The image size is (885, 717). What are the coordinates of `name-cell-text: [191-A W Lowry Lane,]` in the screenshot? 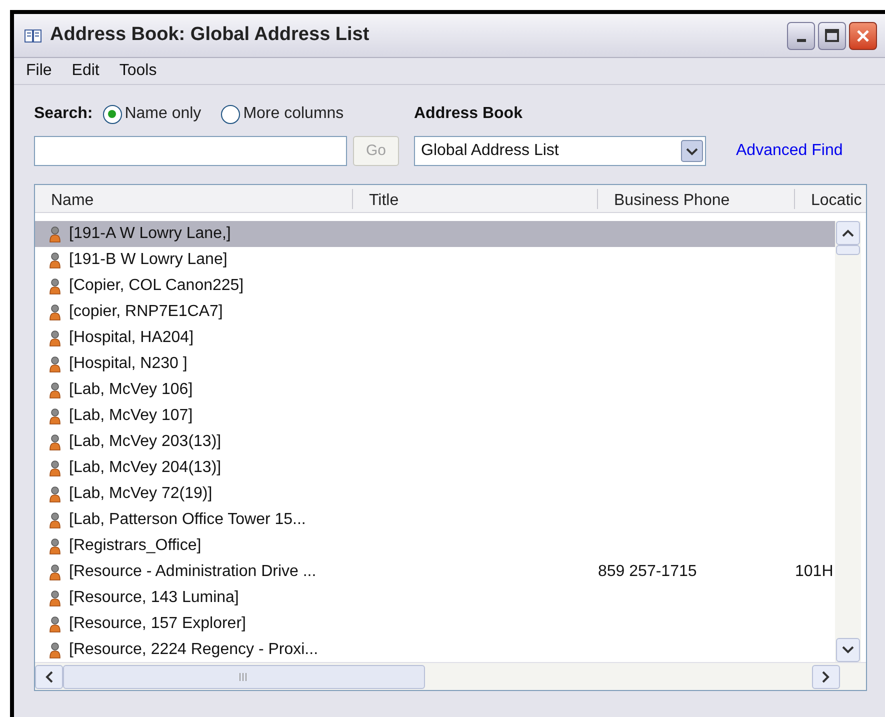 It's located at (150, 234).